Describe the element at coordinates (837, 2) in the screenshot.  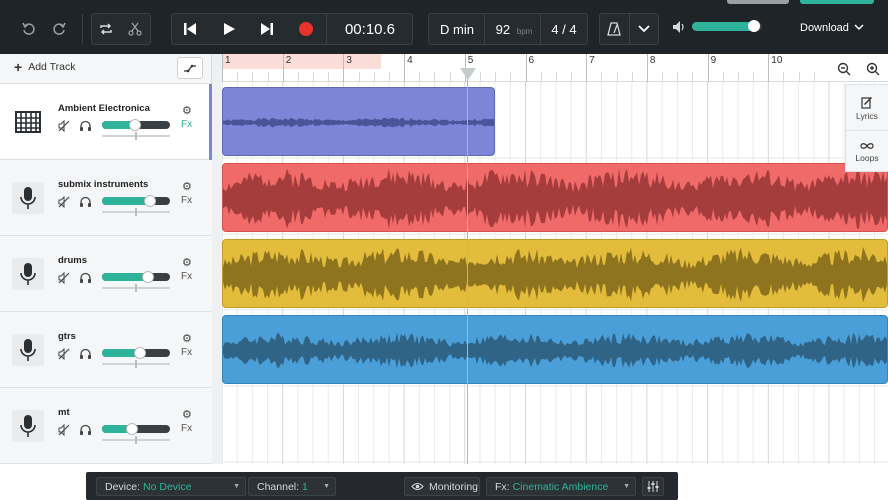
I see `top-right-tab-accent` at that location.